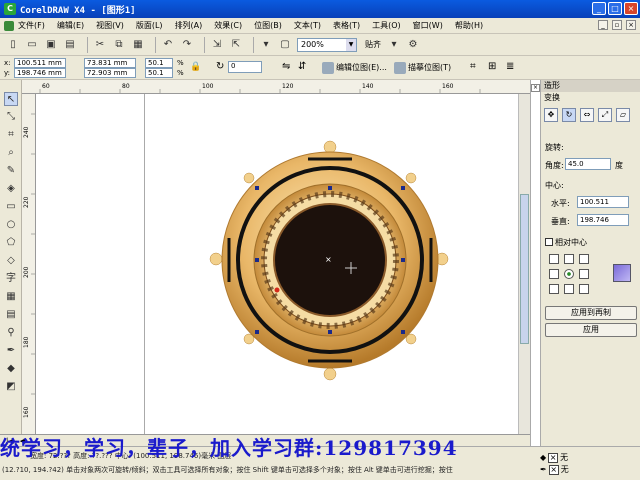 The width and height of the screenshot is (640, 480). What do you see at coordinates (110, 25) in the screenshot?
I see `menu-view: 视图(V)` at bounding box center [110, 25].